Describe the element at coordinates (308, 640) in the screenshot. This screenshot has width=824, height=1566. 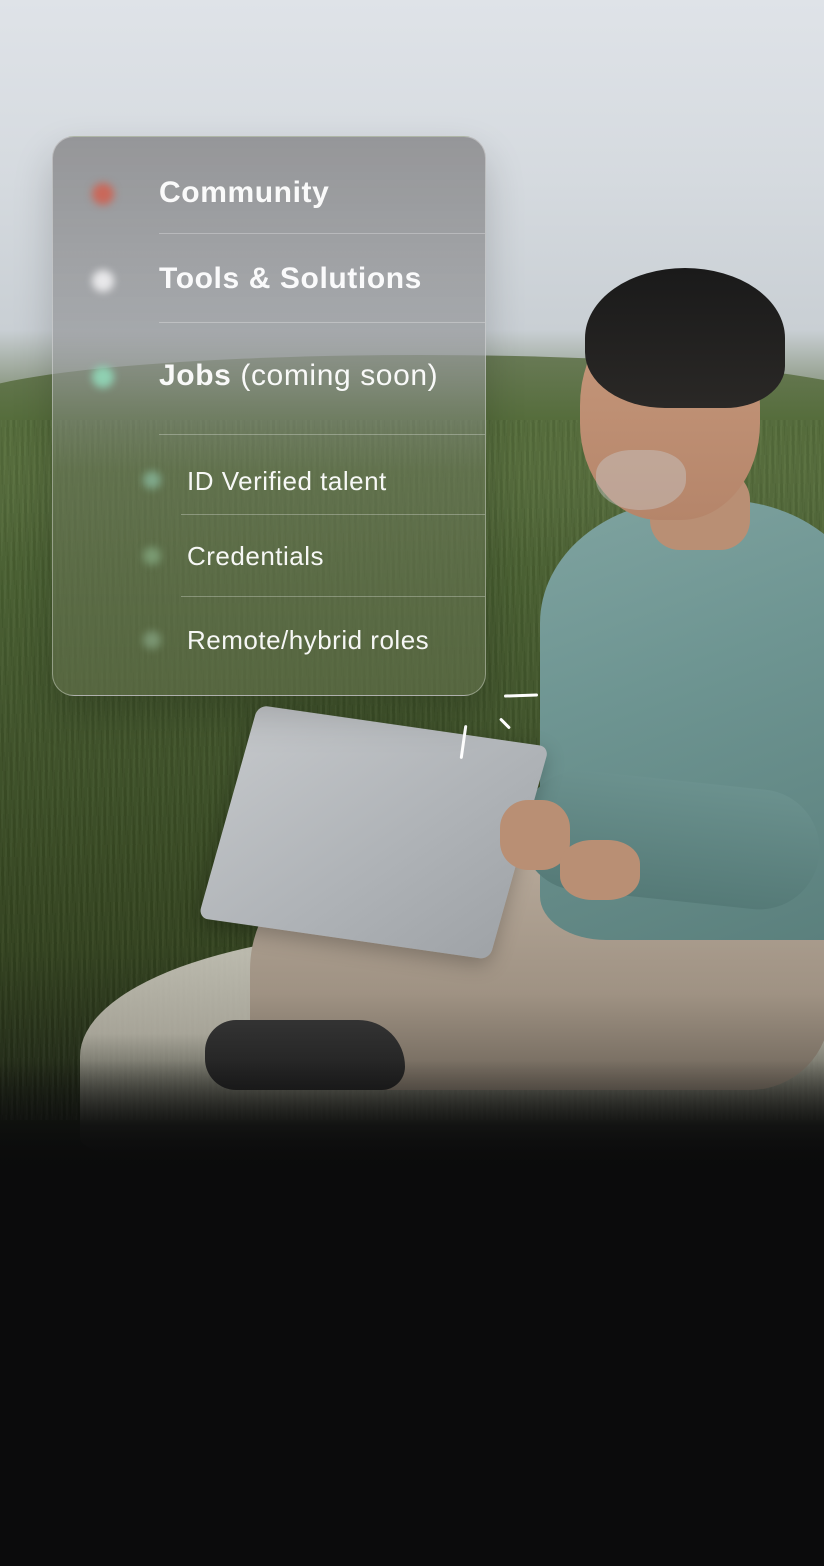
I see `submenu-item-label: Remote/hybrid roles` at that location.